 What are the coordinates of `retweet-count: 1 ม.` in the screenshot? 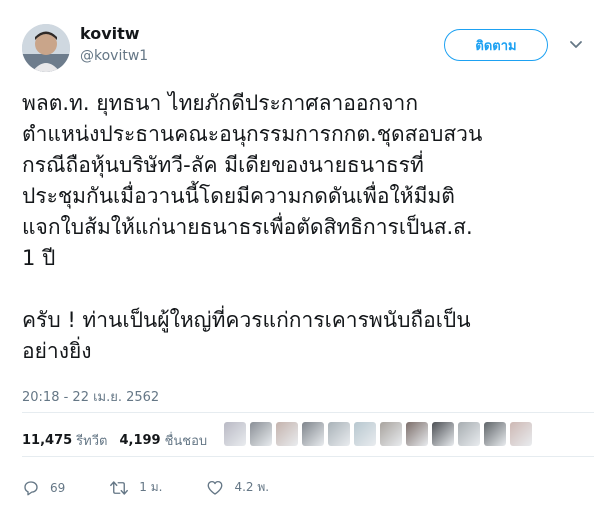 It's located at (151, 487).